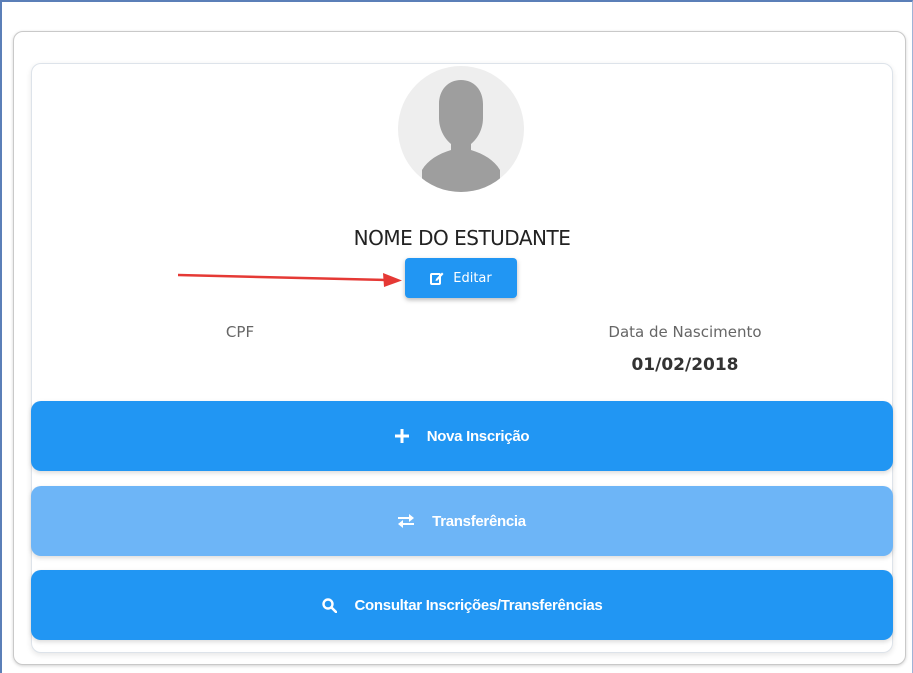 The width and height of the screenshot is (913, 673). Describe the element at coordinates (437, 278) in the screenshot. I see `edit-icon` at that location.